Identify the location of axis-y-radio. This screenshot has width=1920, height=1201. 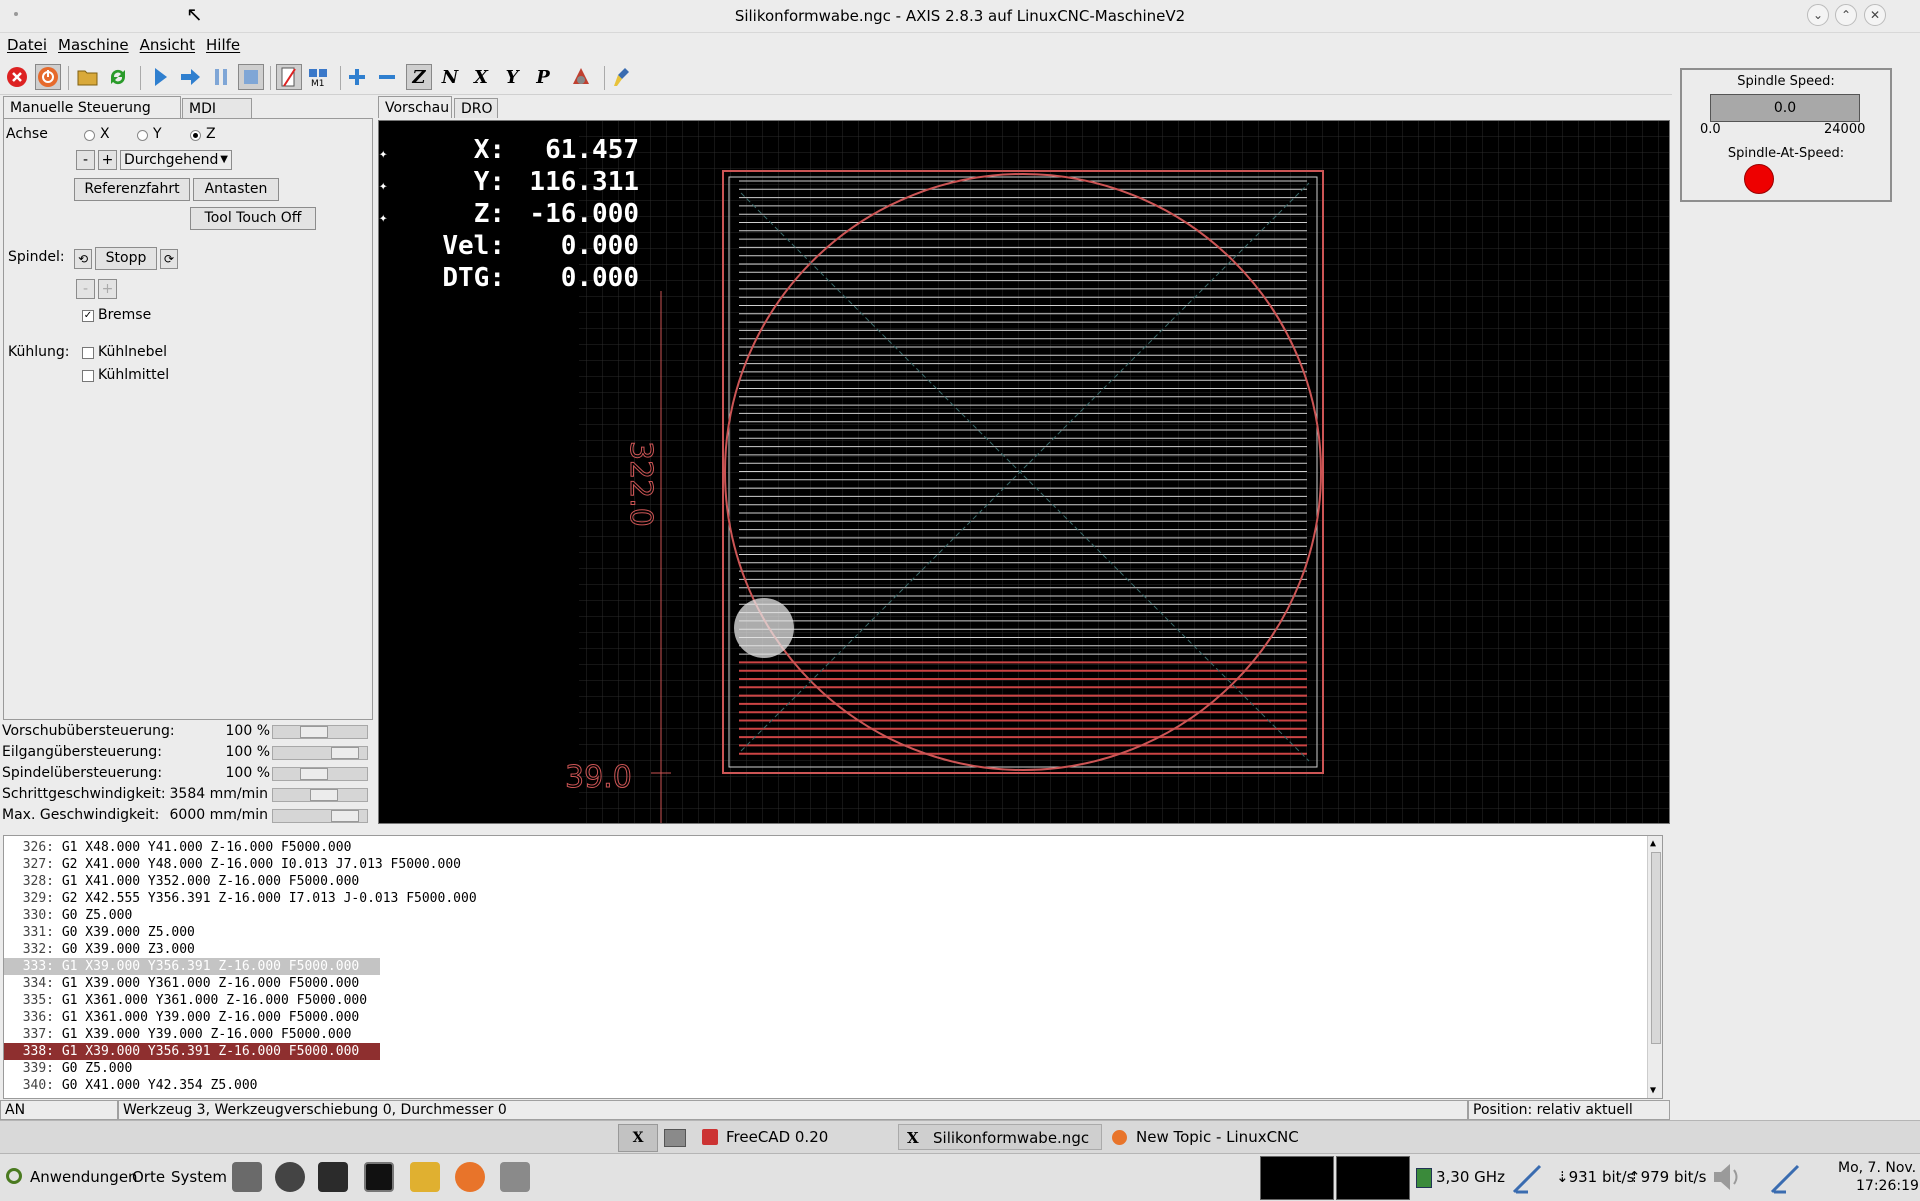
(142, 135).